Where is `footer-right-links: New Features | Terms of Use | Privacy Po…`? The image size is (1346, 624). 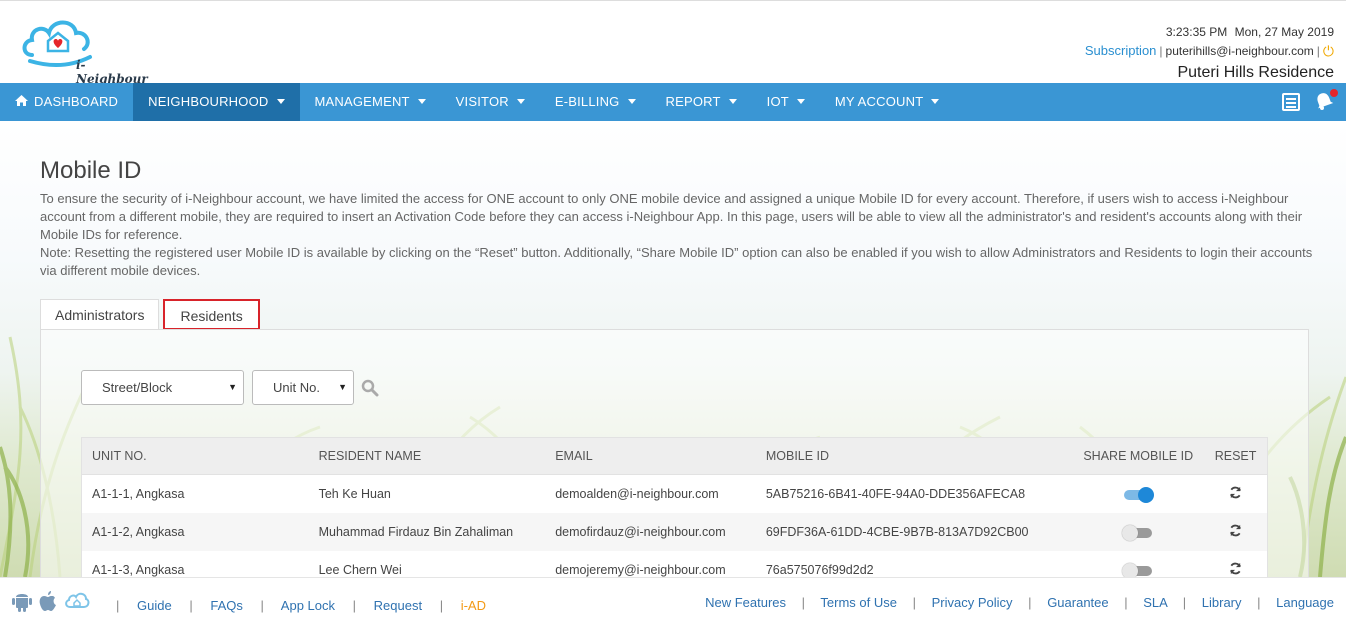 footer-right-links: New Features | Terms of Use | Privacy Po… is located at coordinates (1019, 602).